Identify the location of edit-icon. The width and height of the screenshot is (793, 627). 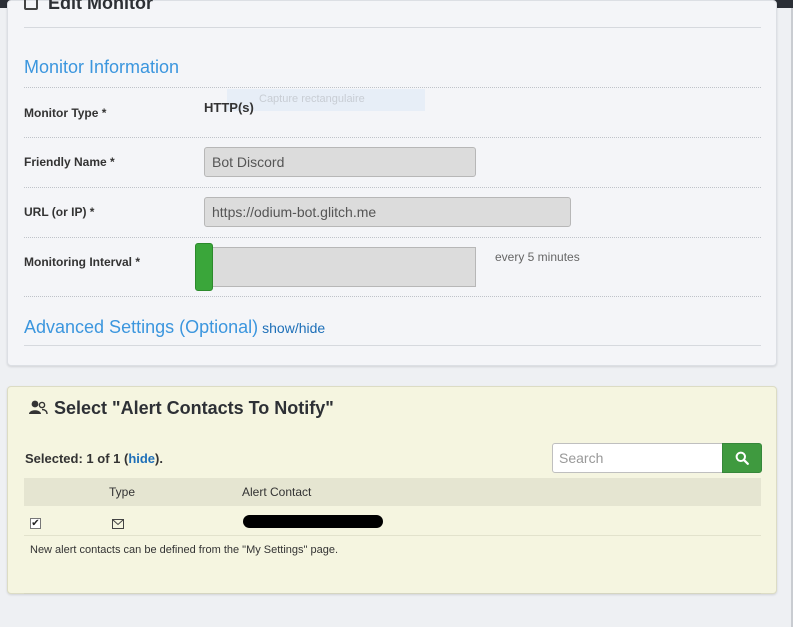
(31, 5).